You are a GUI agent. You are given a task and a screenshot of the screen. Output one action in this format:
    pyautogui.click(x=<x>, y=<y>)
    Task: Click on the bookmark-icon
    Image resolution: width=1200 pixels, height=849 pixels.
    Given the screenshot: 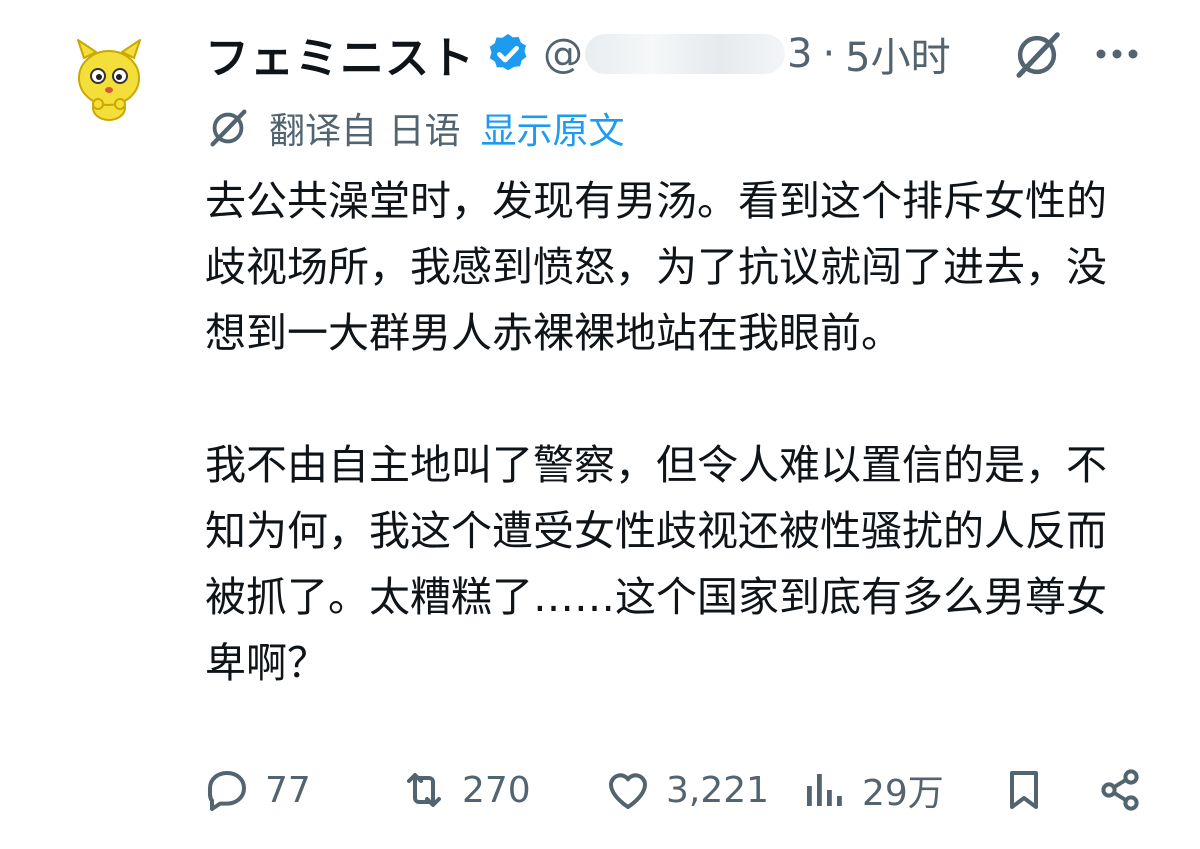 What is the action you would take?
    pyautogui.click(x=1024, y=790)
    